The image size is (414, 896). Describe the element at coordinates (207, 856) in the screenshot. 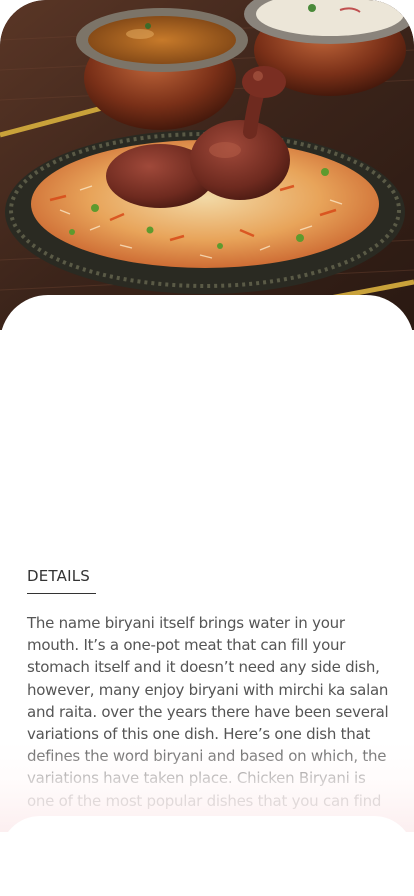

I see `bottom-panel` at that location.